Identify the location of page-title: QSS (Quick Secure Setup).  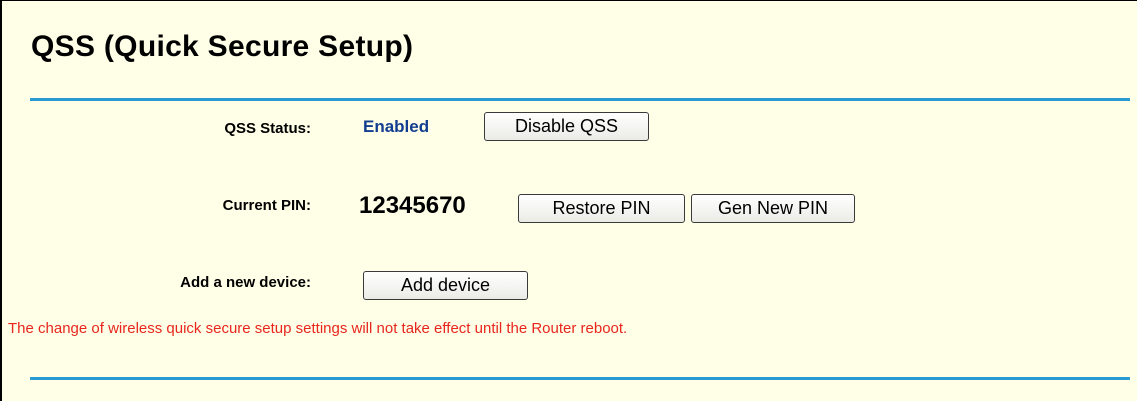
(222, 46).